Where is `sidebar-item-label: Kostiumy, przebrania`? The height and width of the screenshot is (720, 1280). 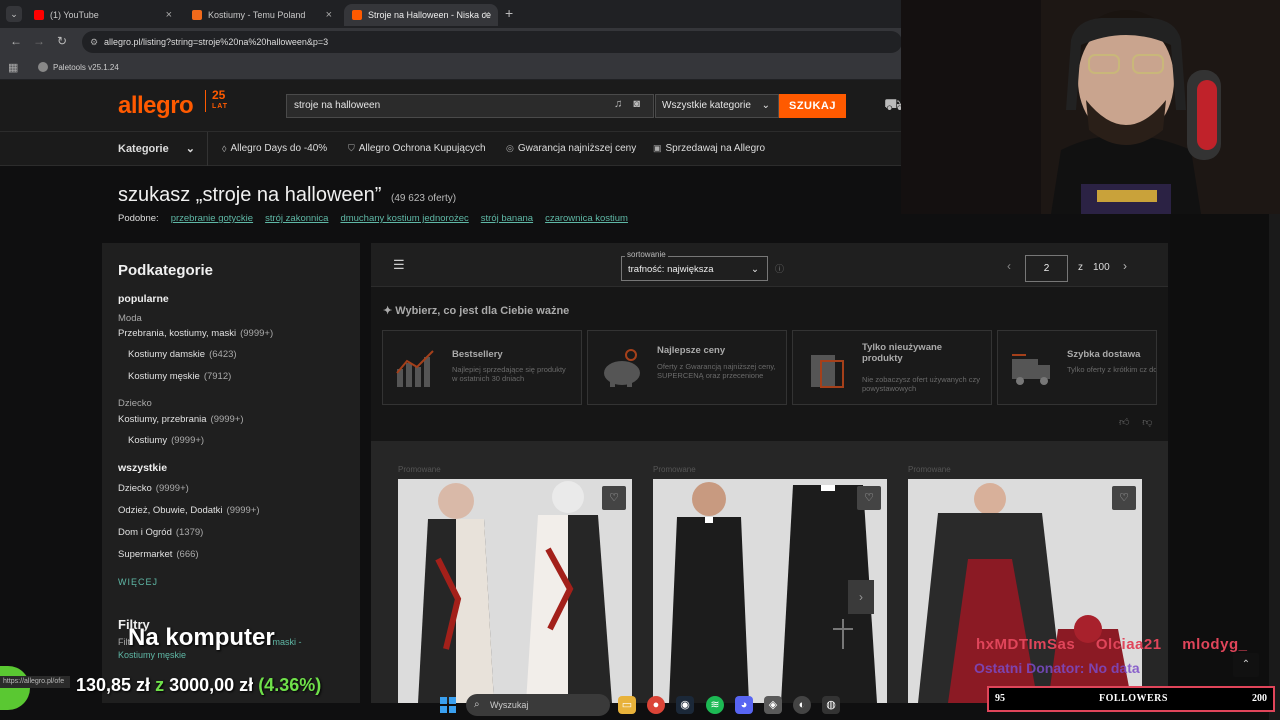
sidebar-item-label: Kostiumy, przebrania is located at coordinates (162, 419).